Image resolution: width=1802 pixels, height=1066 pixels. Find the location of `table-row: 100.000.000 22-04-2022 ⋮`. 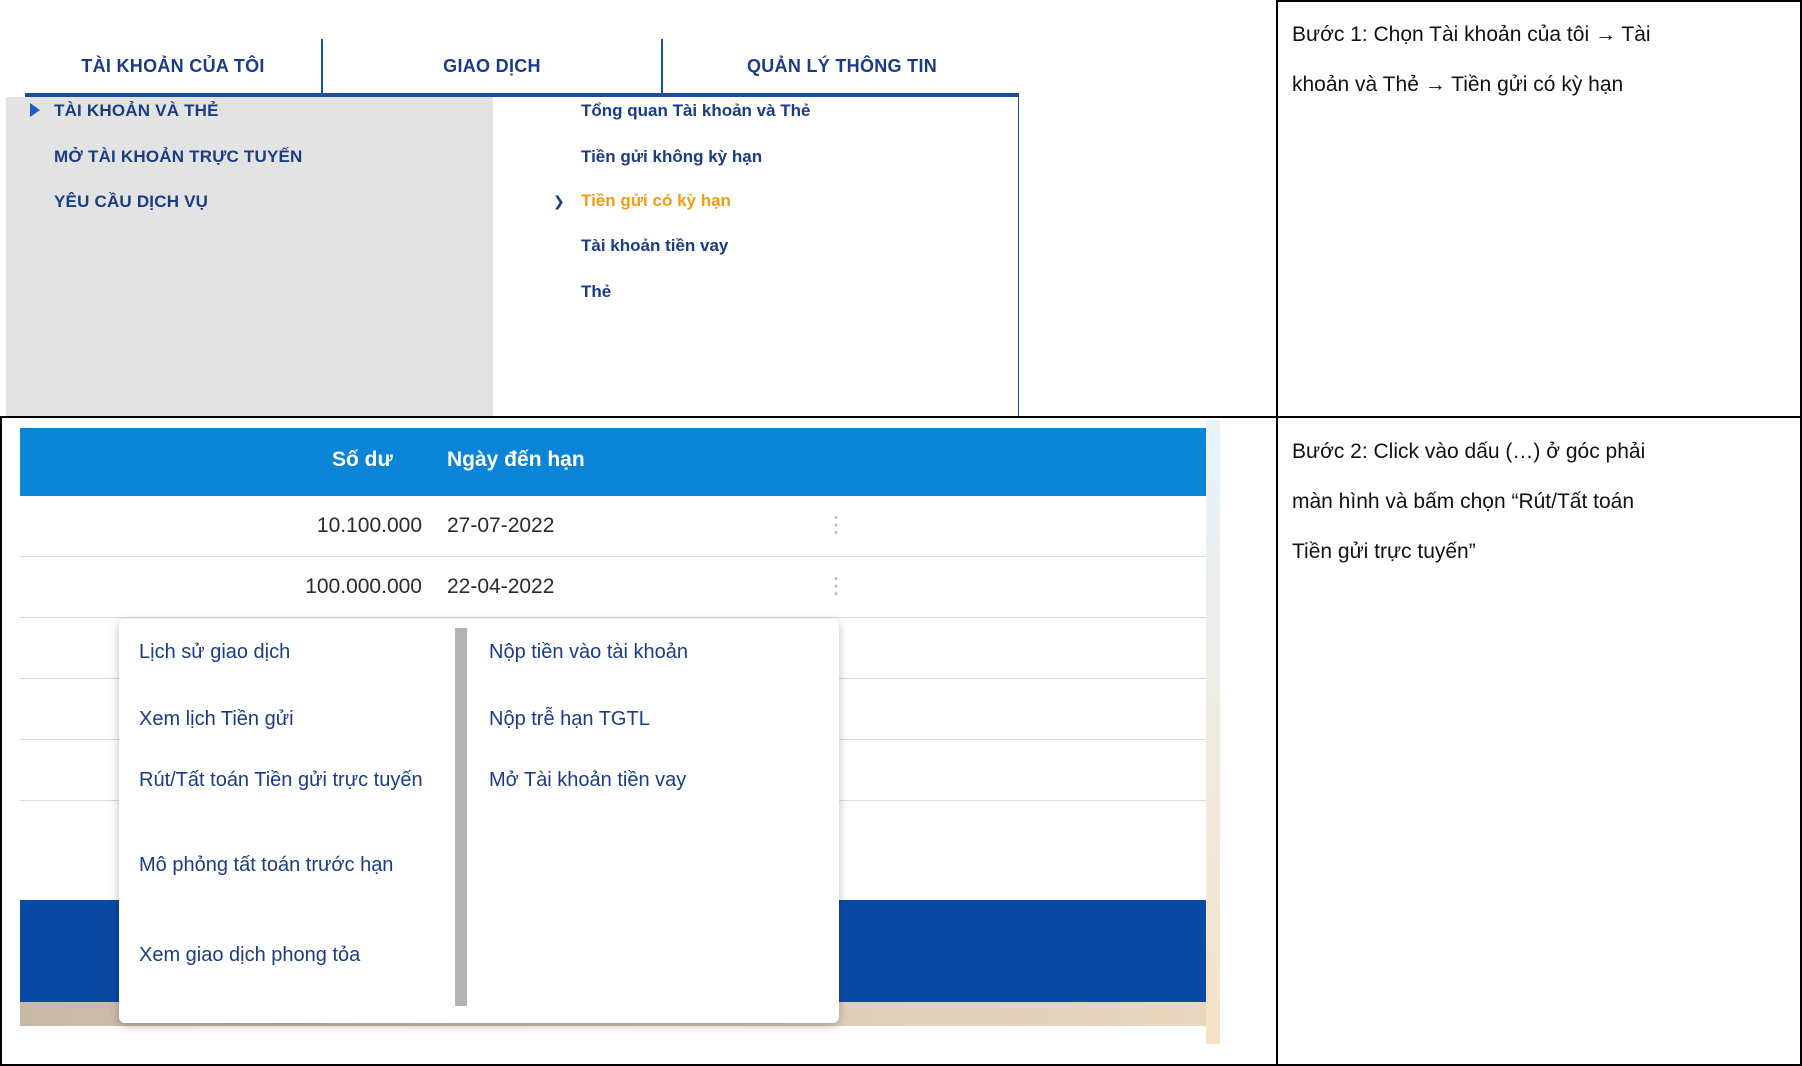

table-row: 100.000.000 22-04-2022 ⋮ is located at coordinates (613, 587).